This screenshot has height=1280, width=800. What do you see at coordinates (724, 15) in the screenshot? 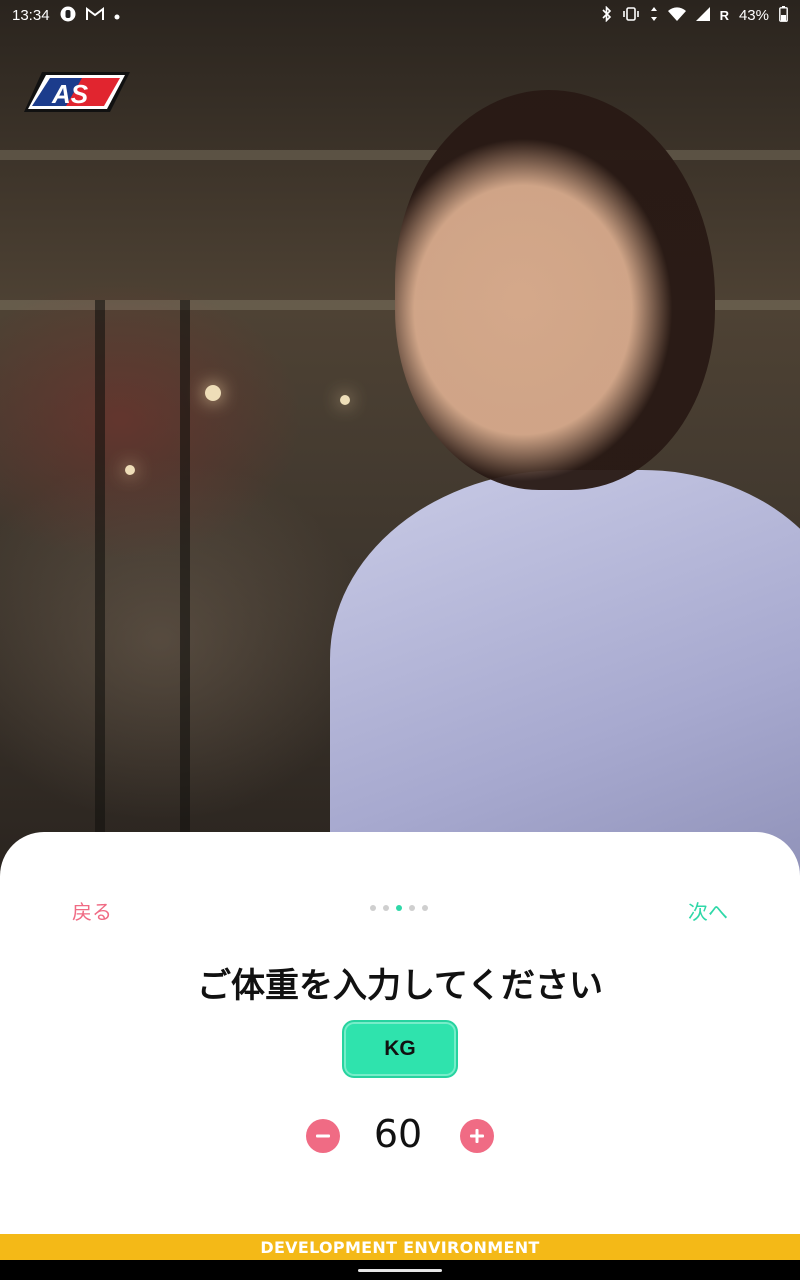
I see `roaming-r-icon: R` at bounding box center [724, 15].